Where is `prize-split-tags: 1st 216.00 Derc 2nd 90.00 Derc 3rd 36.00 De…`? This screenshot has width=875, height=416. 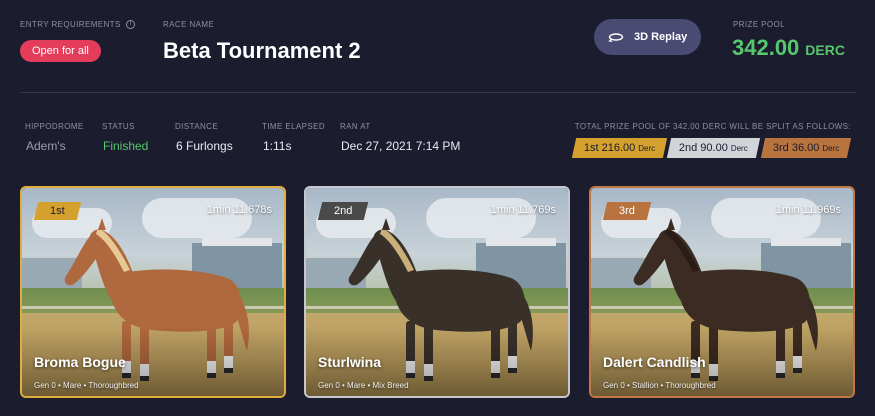 prize-split-tags: 1st 216.00 Derc 2nd 90.00 Derc 3rd 36.00 De… is located at coordinates (711, 148).